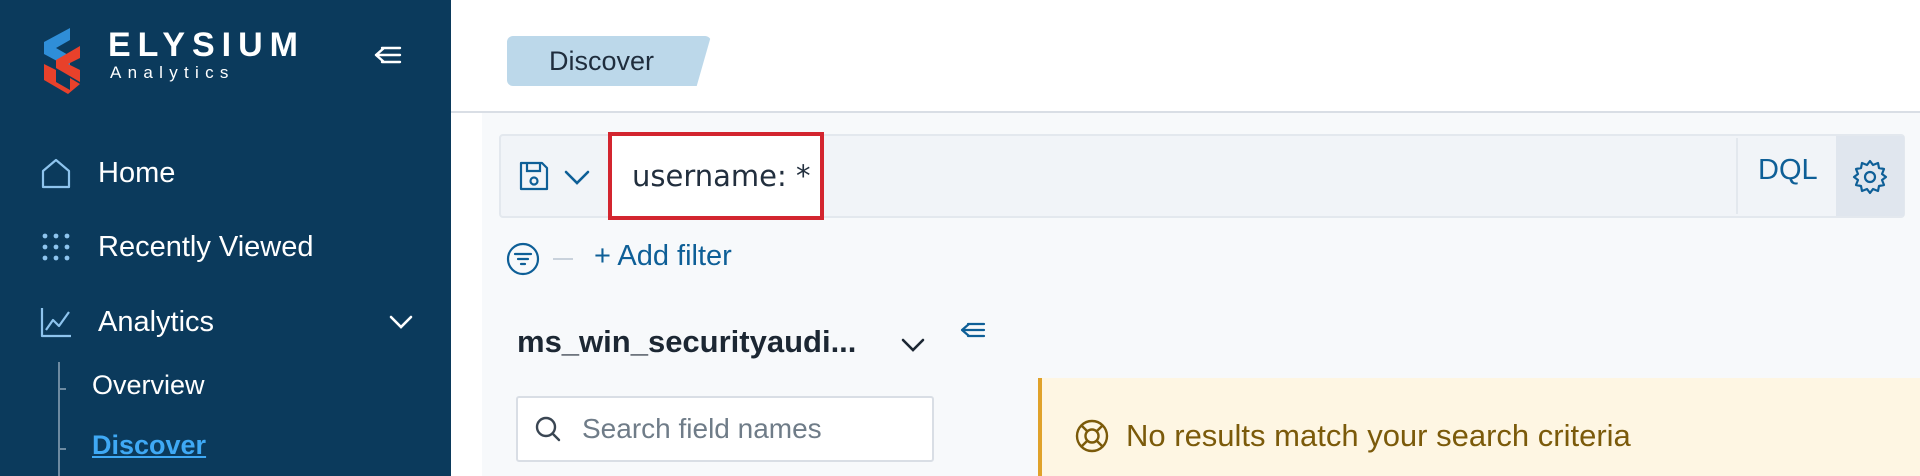 Image resolution: width=1920 pixels, height=476 pixels. What do you see at coordinates (172, 72) in the screenshot?
I see `brand-subtitle: Analytics` at bounding box center [172, 72].